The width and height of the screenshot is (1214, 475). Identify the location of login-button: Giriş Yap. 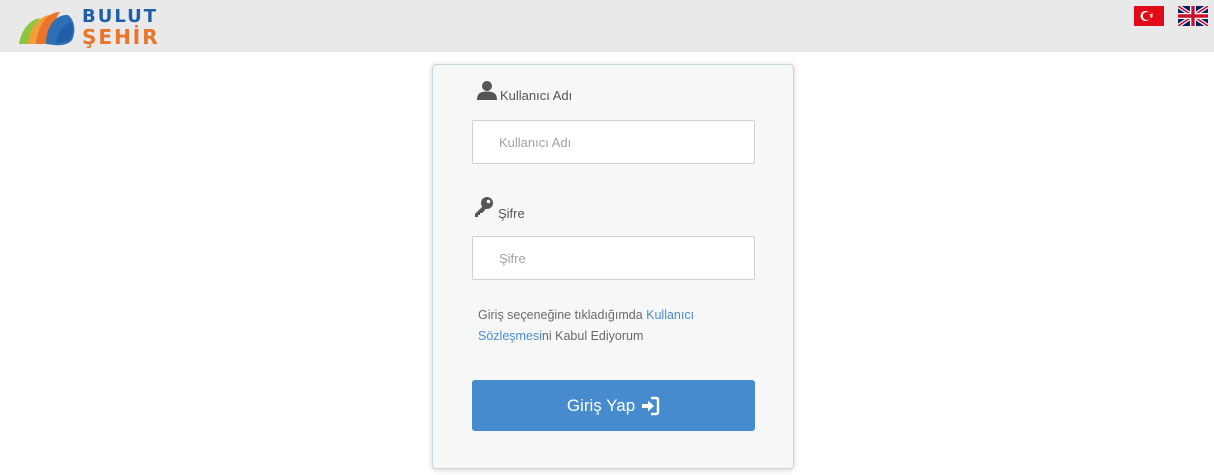
(613, 405).